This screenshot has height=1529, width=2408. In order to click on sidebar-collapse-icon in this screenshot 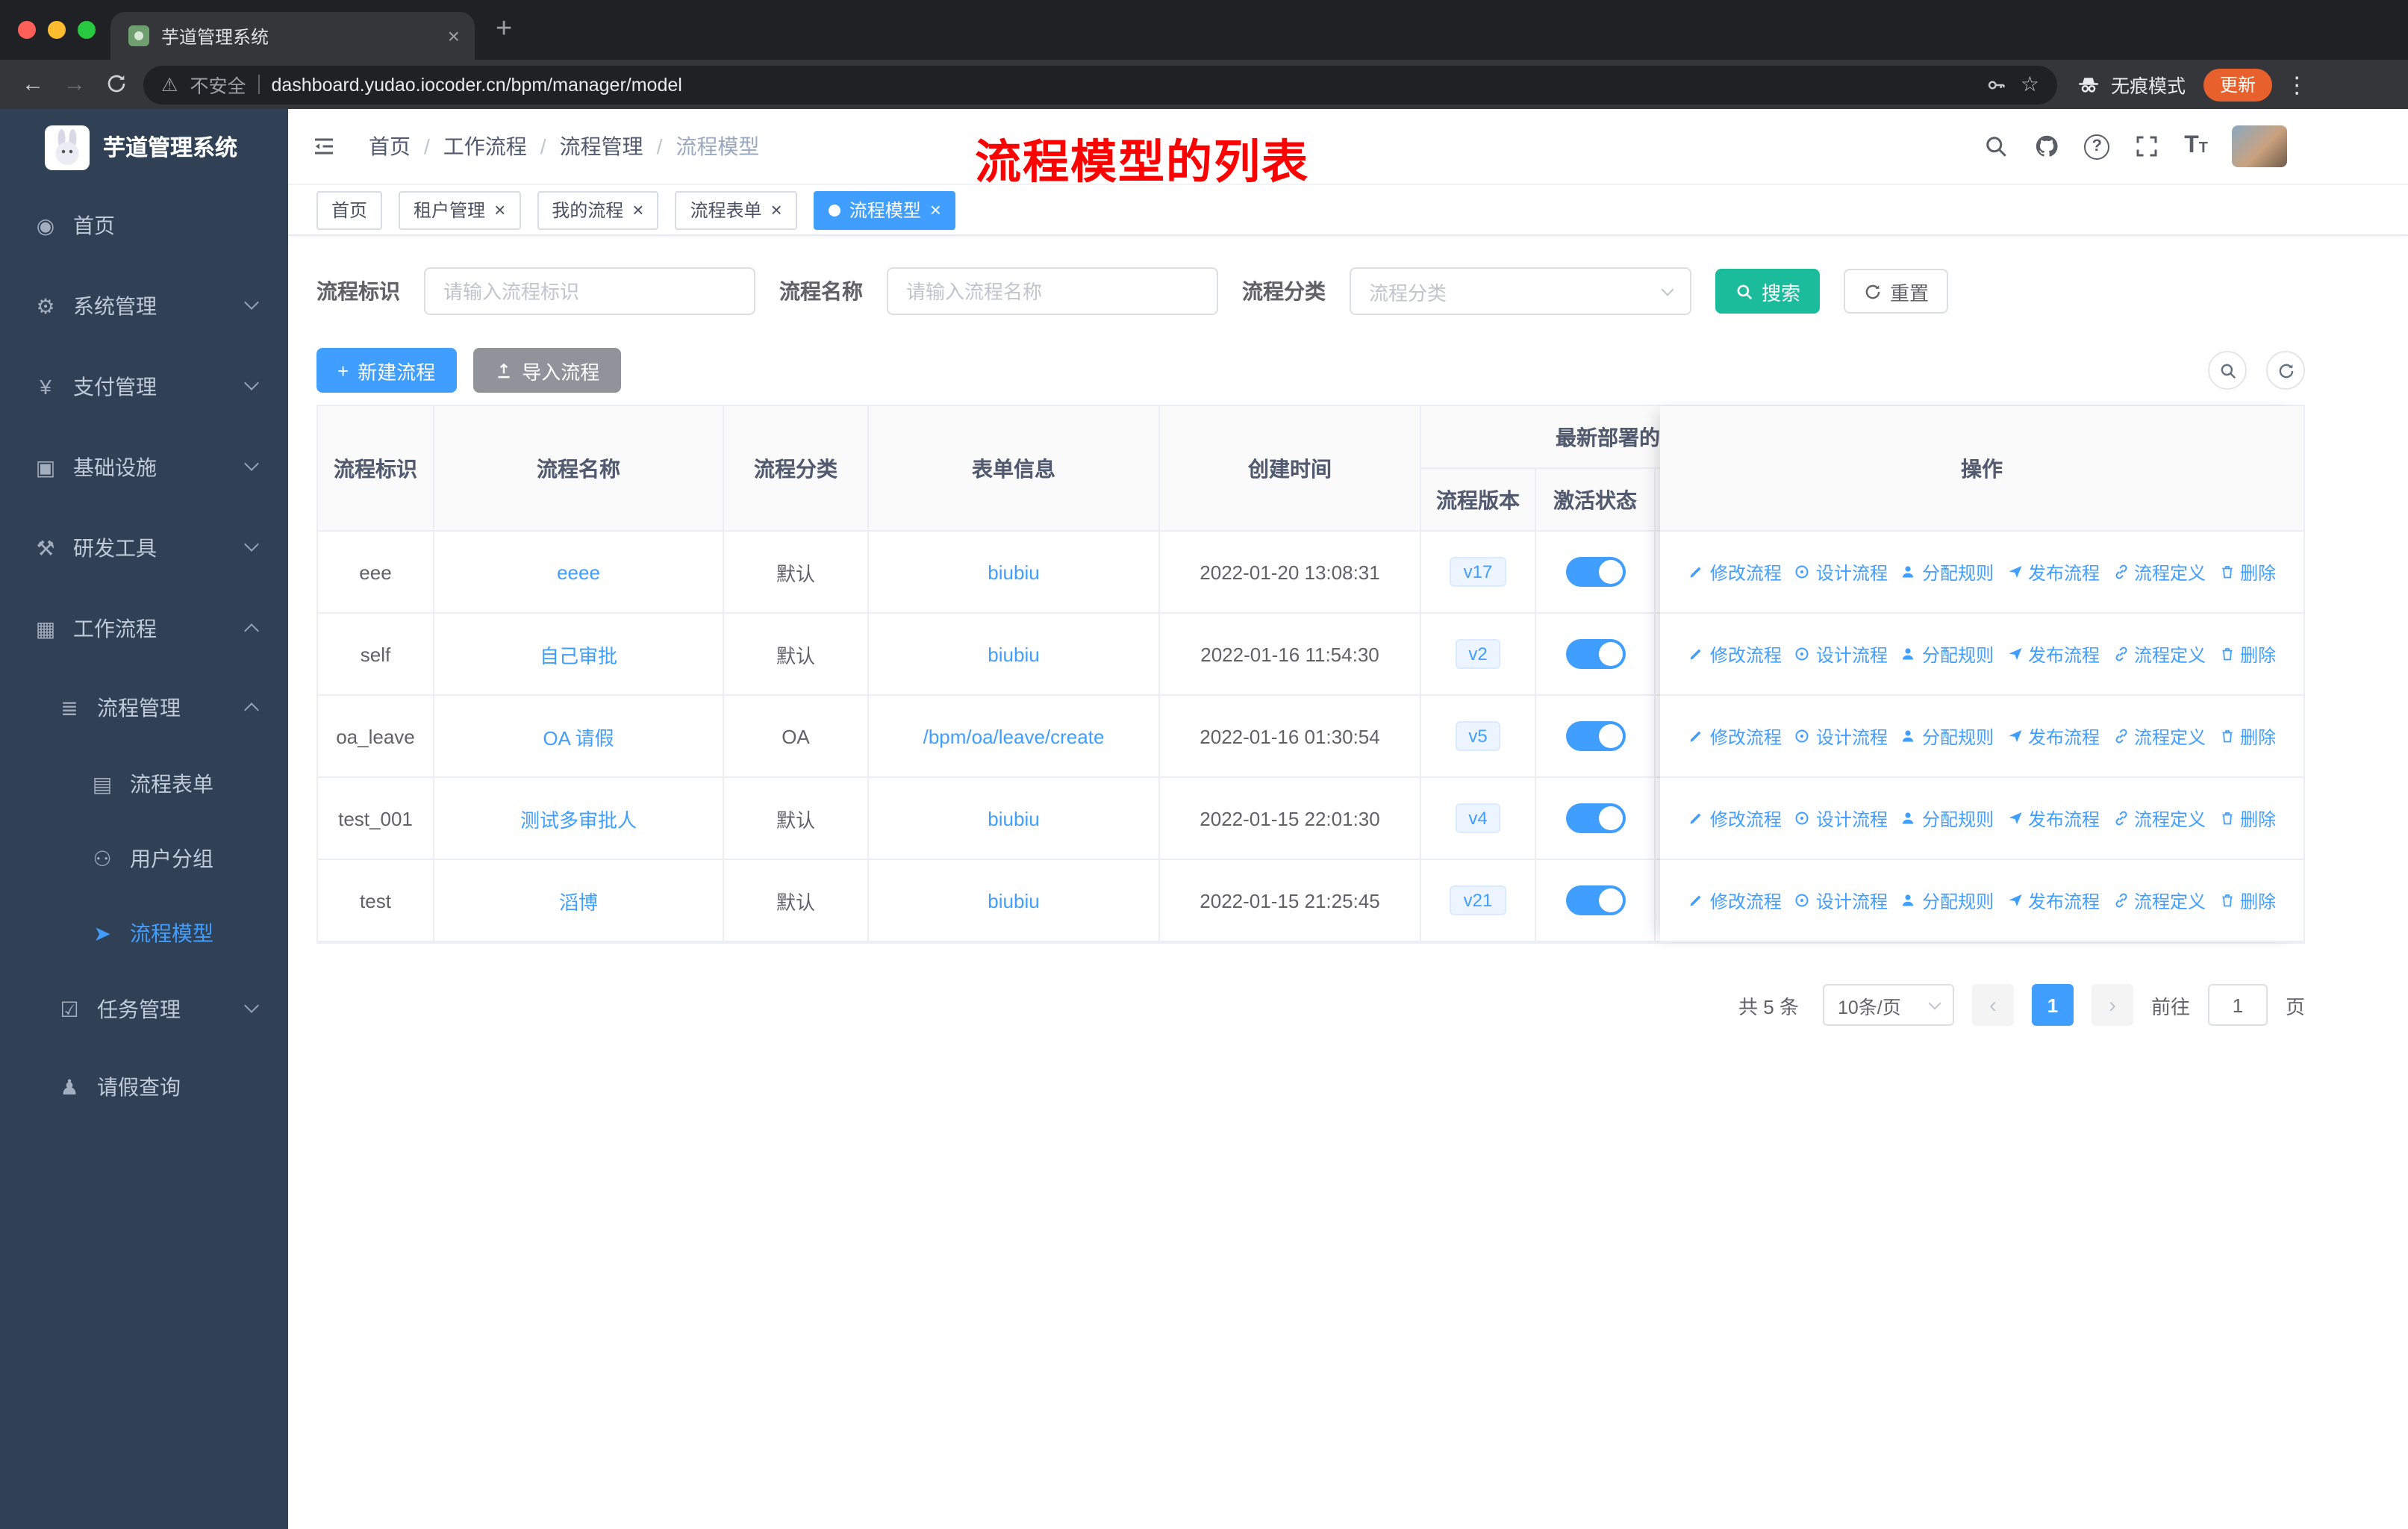, I will do `click(324, 146)`.